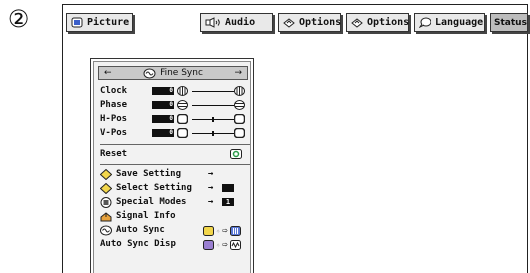 The width and height of the screenshot is (530, 273). I want to click on reset-icon, so click(236, 156).